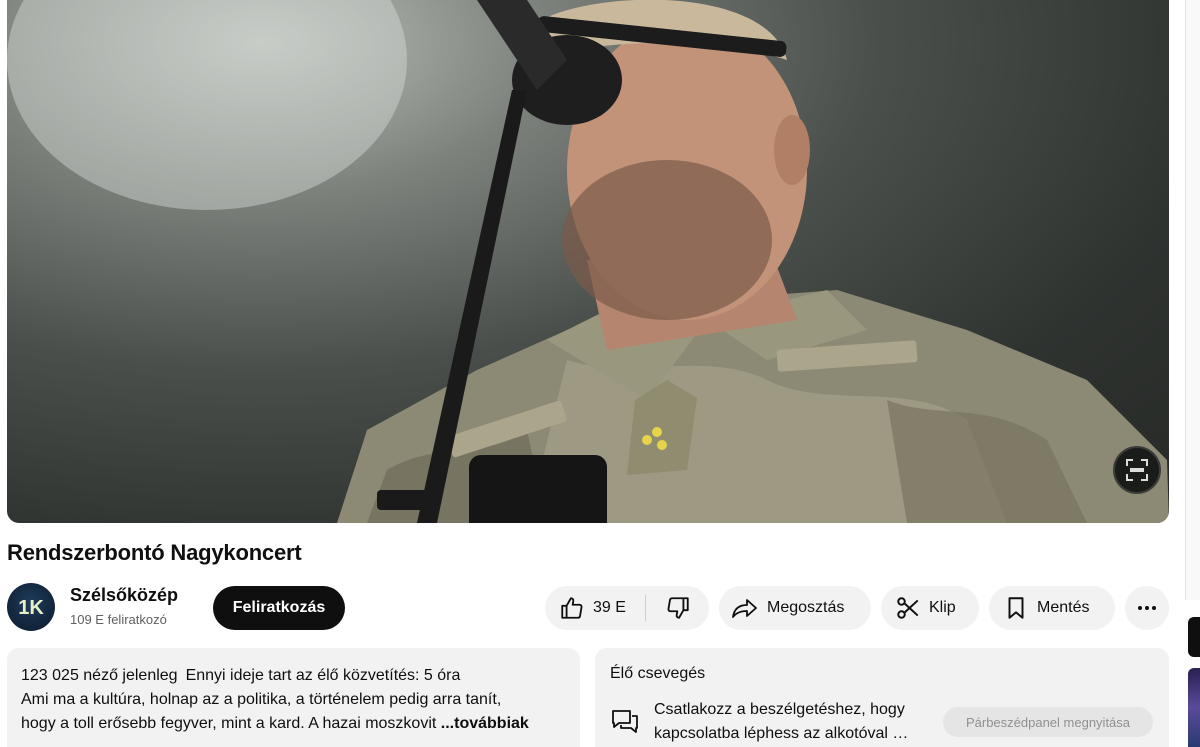  What do you see at coordinates (572, 608) in the screenshot?
I see `thumbs-up-icon` at bounding box center [572, 608].